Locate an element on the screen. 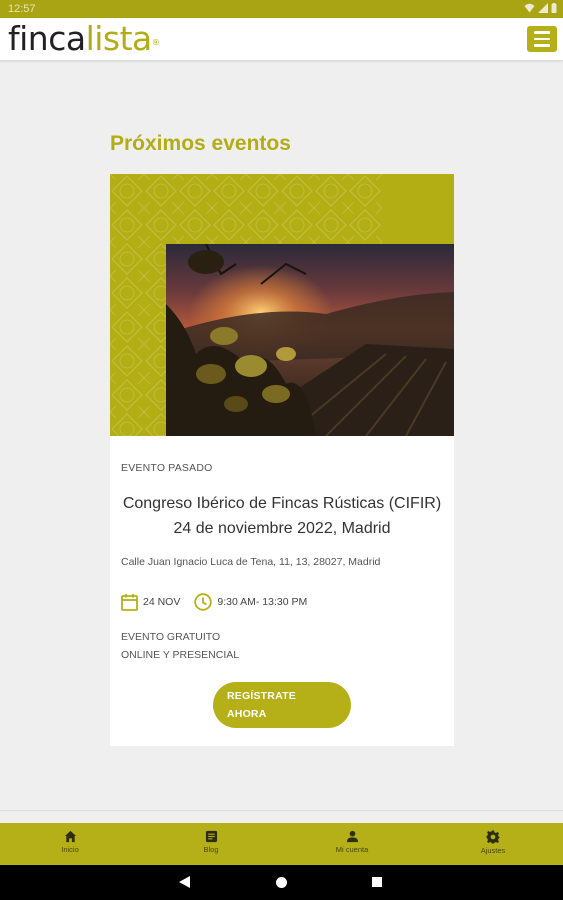  status-bar: 12:57 is located at coordinates (281, 9).